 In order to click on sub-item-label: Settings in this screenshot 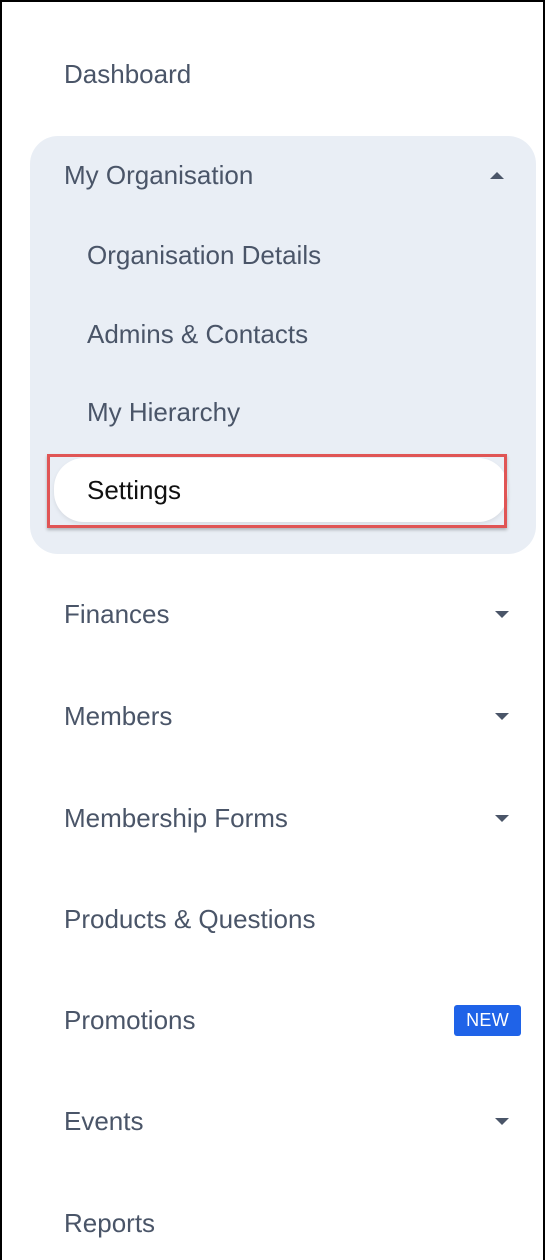, I will do `click(134, 489)`.